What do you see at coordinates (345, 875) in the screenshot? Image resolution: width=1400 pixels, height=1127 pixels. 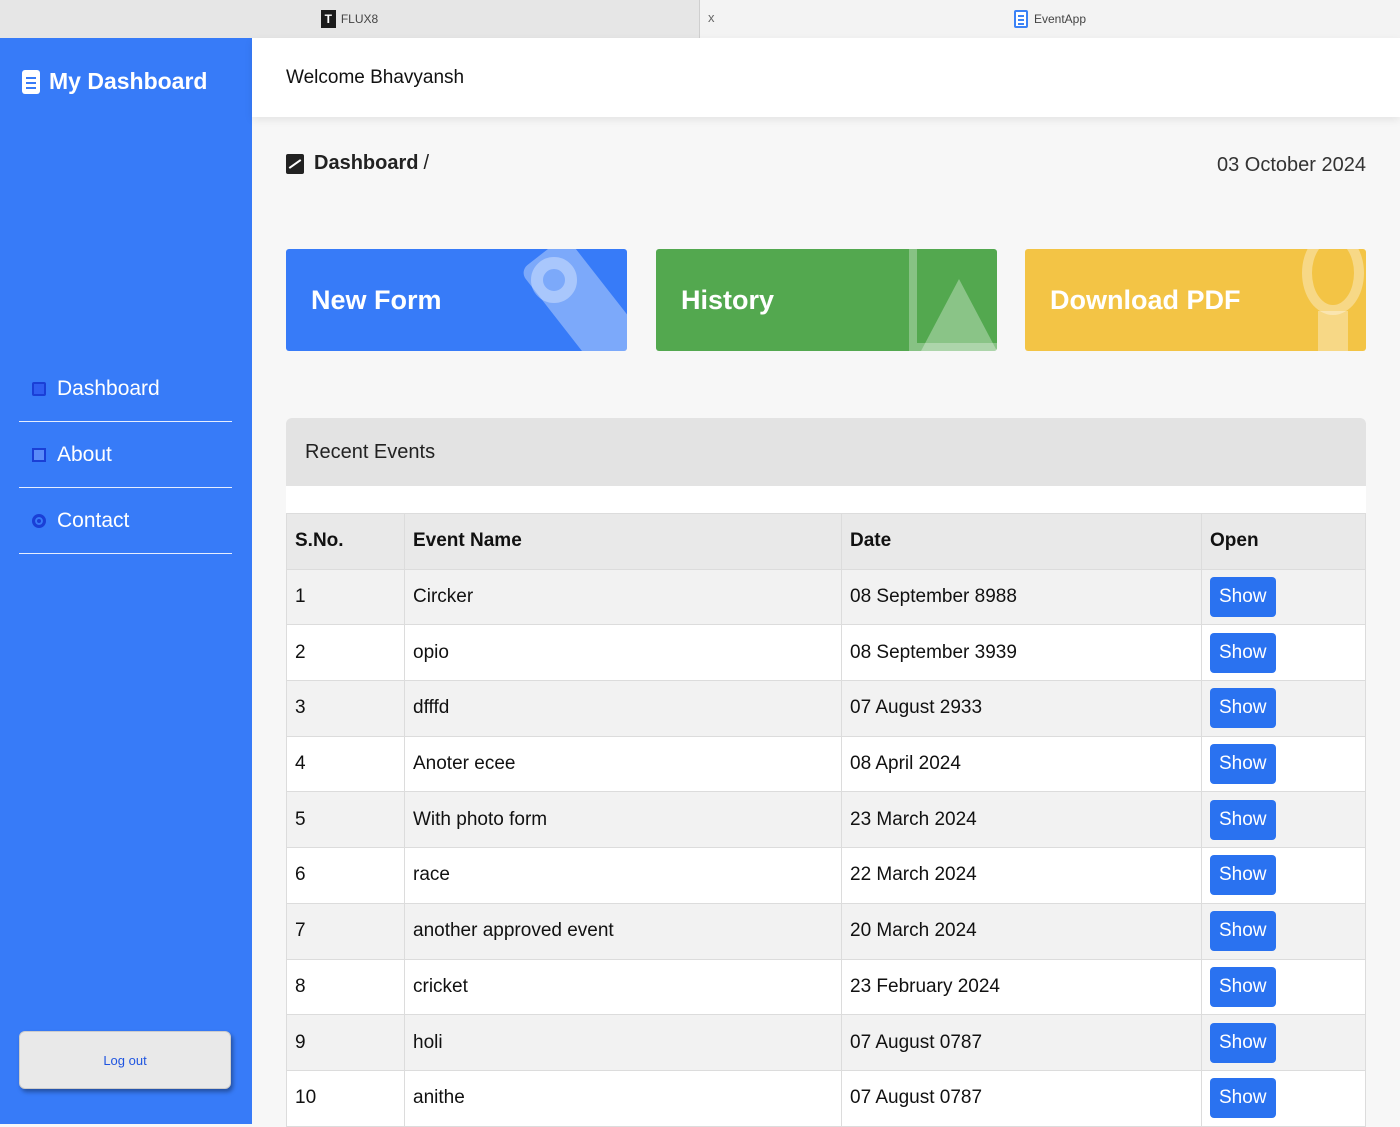 I see `cell-sno: 6` at bounding box center [345, 875].